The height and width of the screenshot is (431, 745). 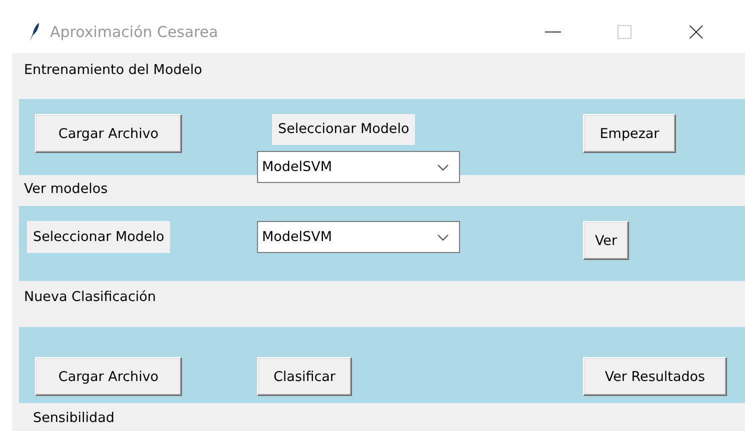 I want to click on section-heading: Ver modelos, so click(x=66, y=189).